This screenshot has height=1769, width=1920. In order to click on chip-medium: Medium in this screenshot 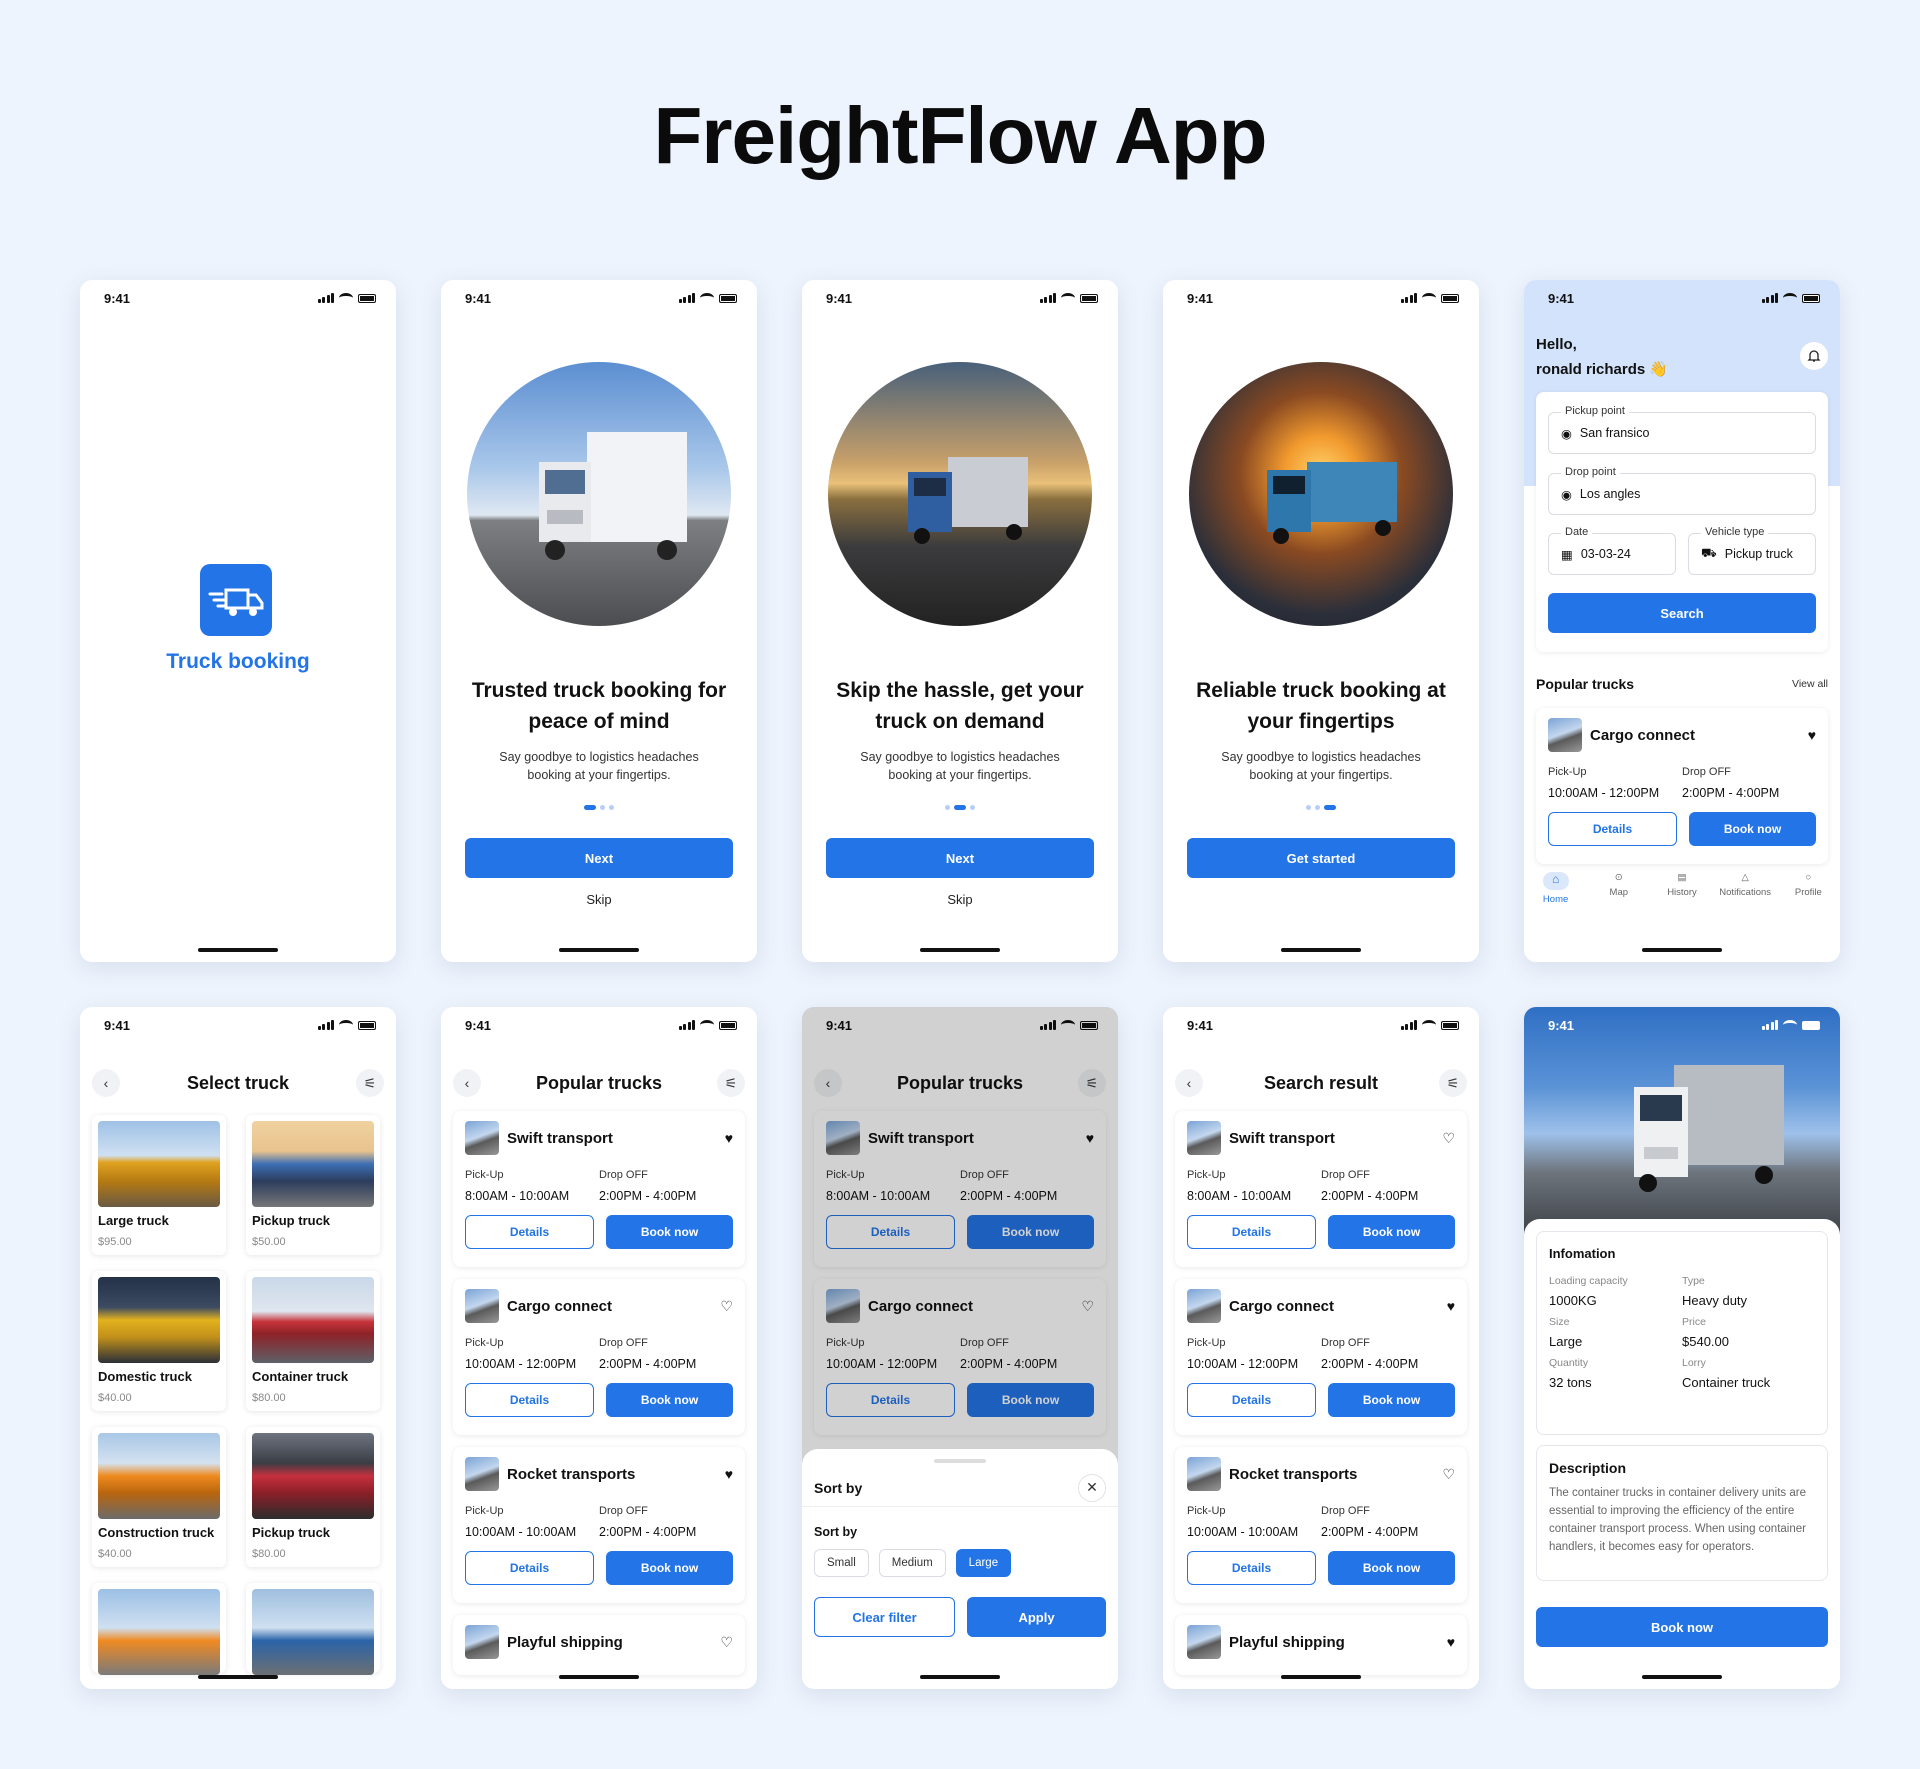, I will do `click(912, 1563)`.